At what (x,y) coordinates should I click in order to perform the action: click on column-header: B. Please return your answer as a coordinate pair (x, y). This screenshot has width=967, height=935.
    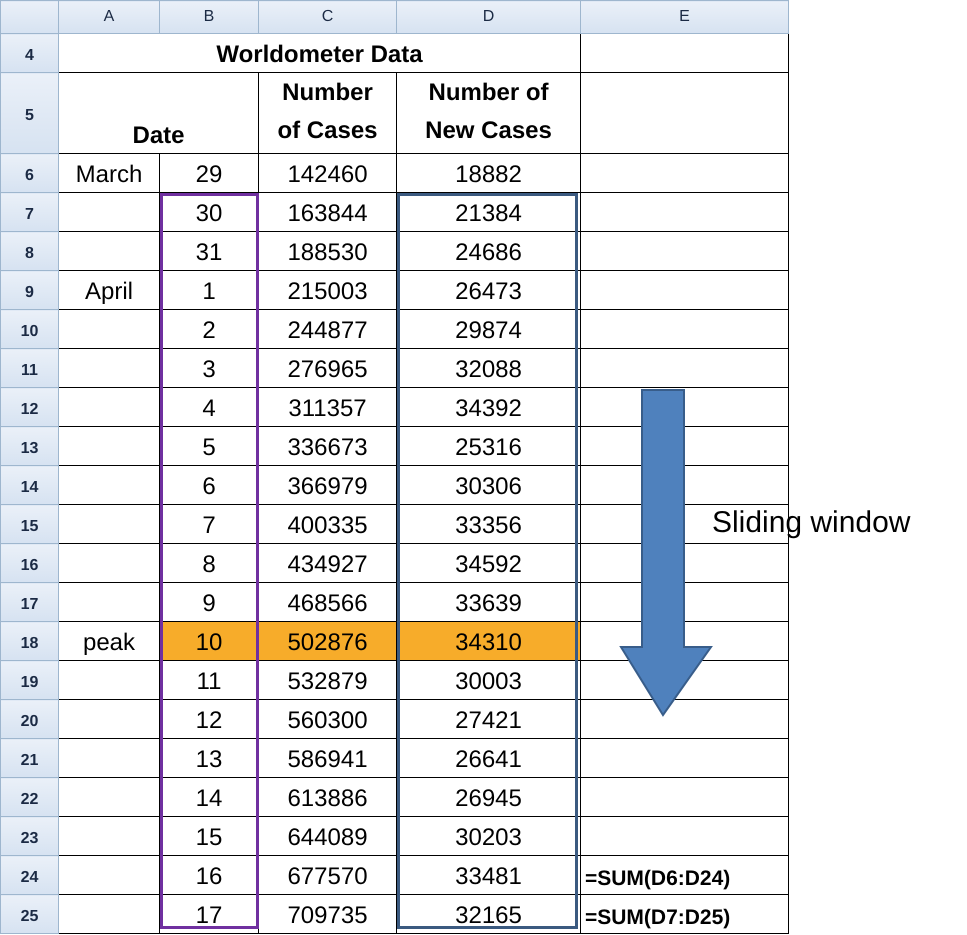
    Looking at the image, I should click on (209, 17).